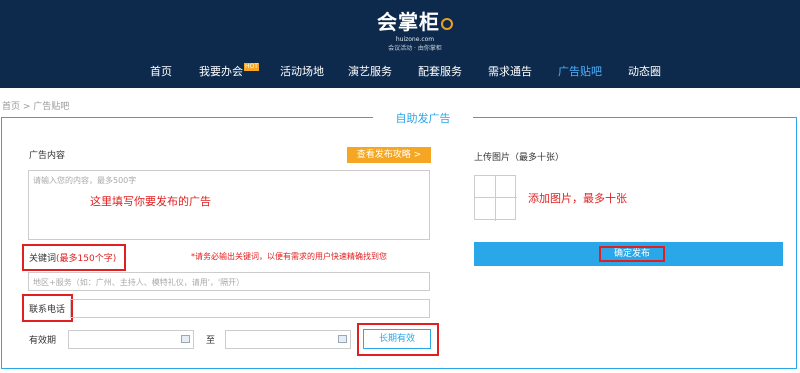  Describe the element at coordinates (161, 71) in the screenshot. I see `nav-item-home: 首页` at that location.